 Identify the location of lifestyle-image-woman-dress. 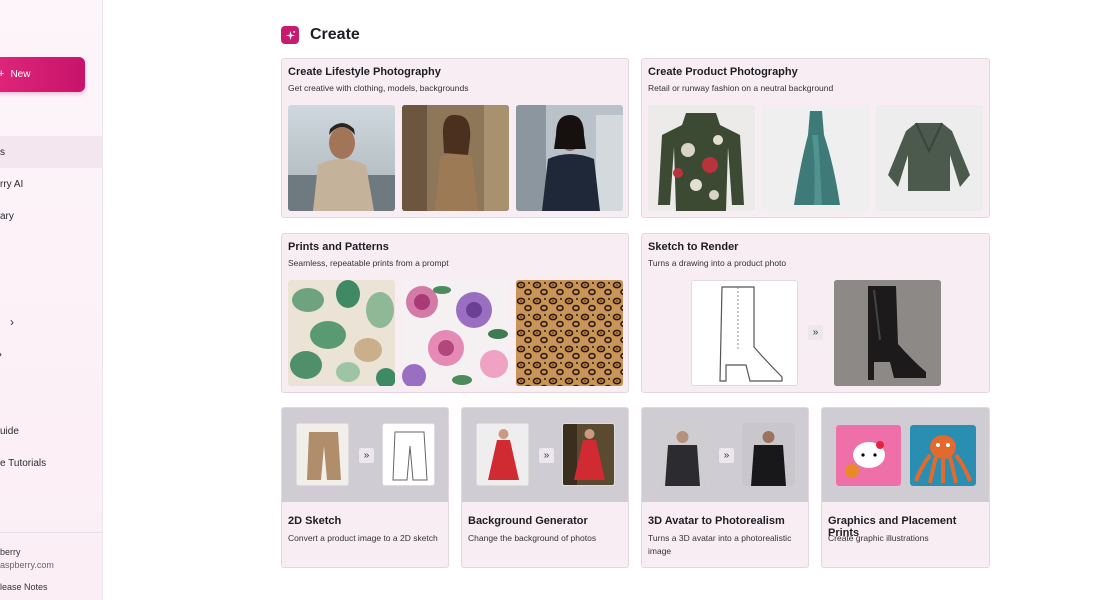
(455, 158).